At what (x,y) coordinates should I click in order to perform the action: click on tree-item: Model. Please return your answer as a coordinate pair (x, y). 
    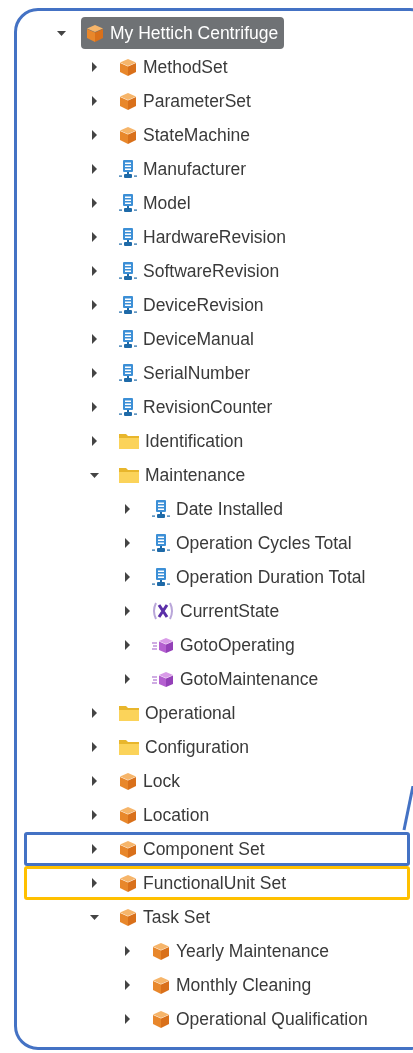
    Looking at the image, I should click on (155, 203).